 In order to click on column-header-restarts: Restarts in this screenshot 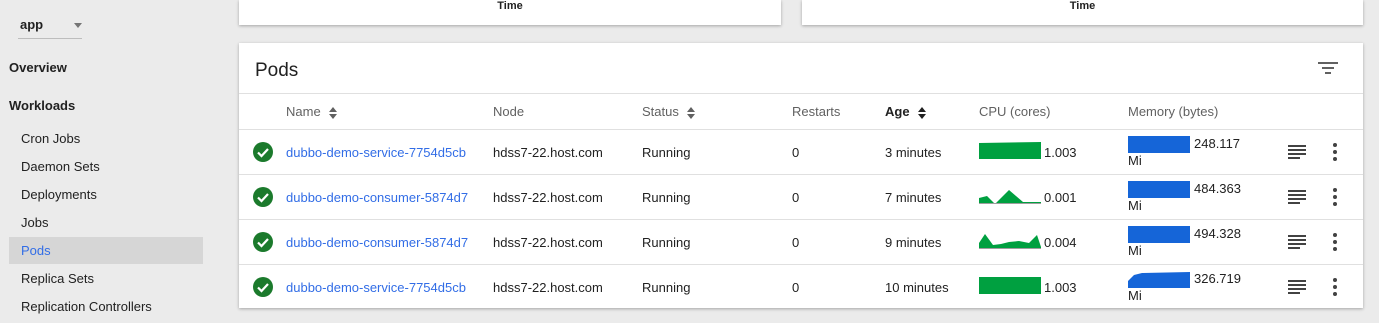, I will do `click(816, 111)`.